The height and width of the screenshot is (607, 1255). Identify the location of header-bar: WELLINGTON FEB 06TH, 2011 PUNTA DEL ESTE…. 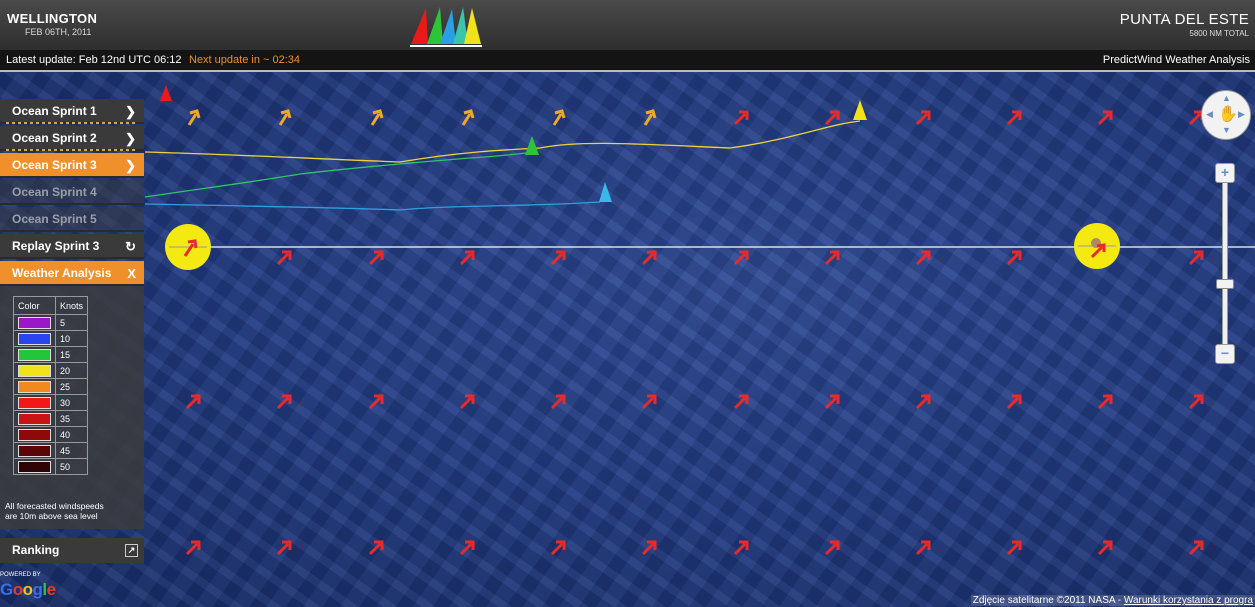
(627, 25).